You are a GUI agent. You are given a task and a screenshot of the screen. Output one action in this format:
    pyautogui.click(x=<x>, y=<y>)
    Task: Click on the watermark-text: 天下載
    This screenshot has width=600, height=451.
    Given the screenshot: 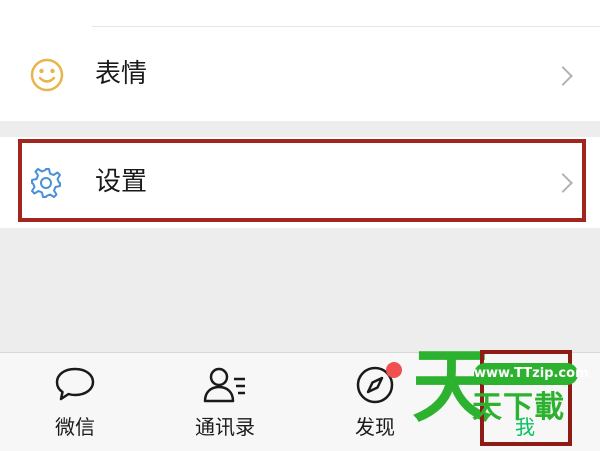 What is the action you would take?
    pyautogui.click(x=518, y=407)
    